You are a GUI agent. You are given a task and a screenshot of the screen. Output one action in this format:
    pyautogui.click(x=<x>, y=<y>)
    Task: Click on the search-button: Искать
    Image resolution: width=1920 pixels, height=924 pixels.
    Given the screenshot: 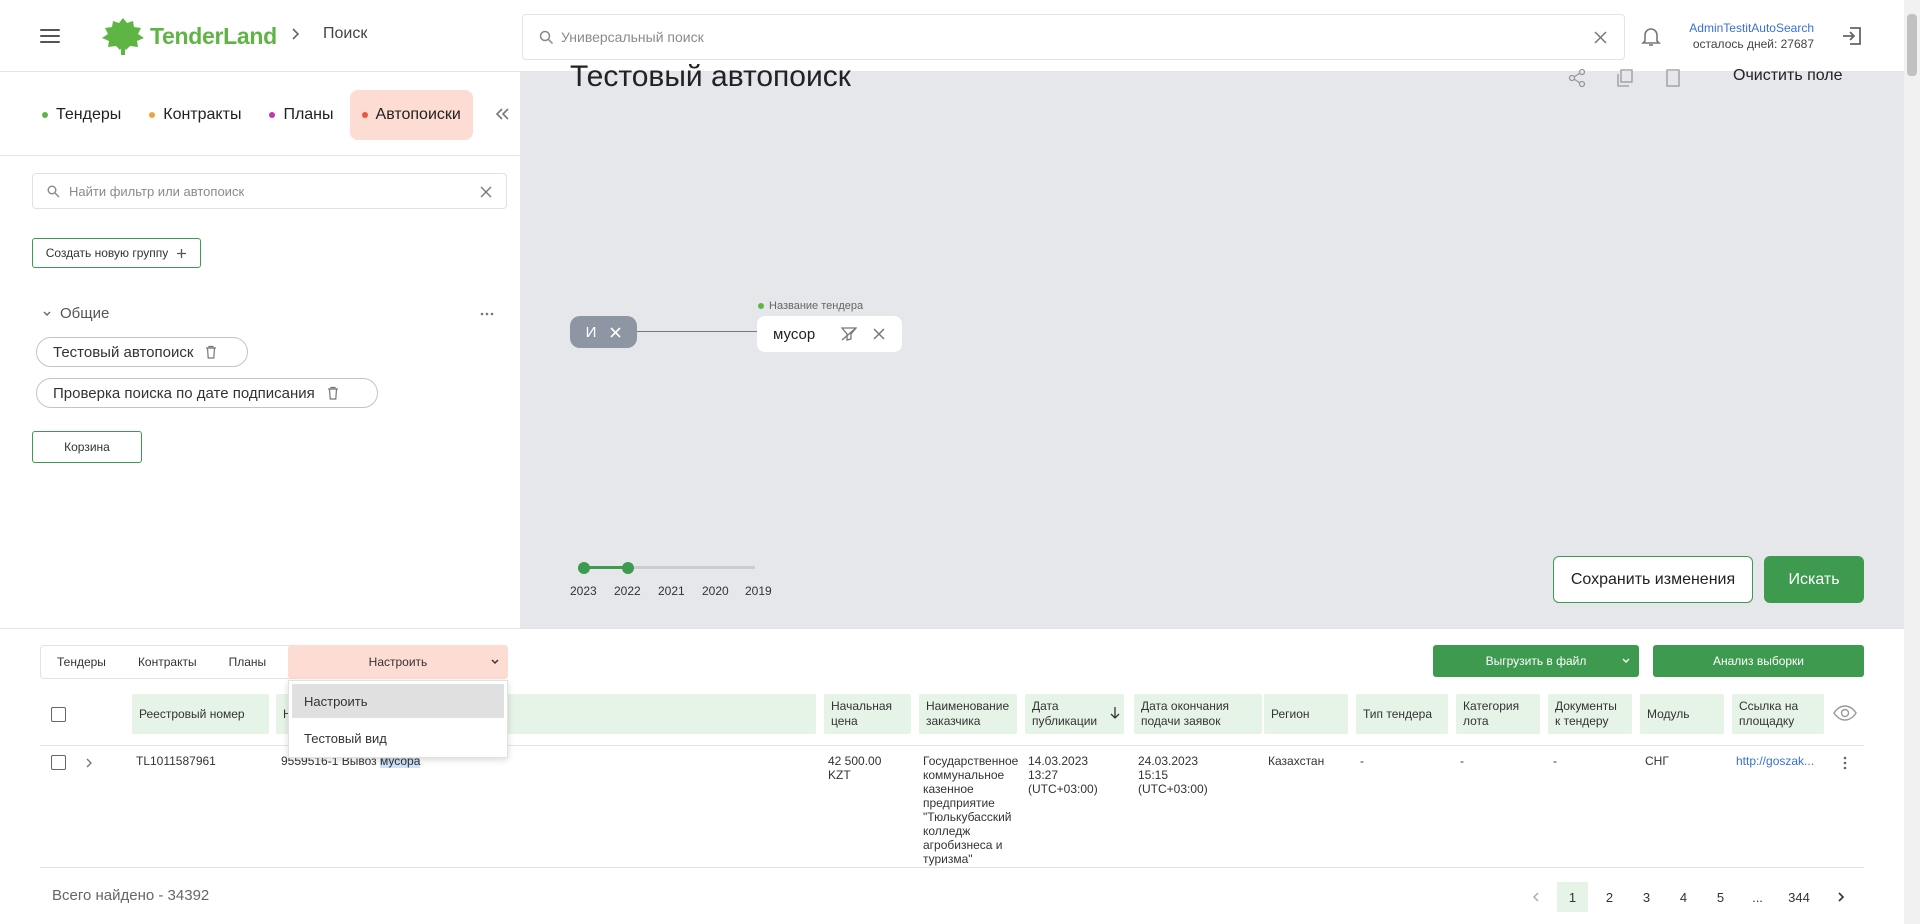 What is the action you would take?
    pyautogui.click(x=1814, y=579)
    